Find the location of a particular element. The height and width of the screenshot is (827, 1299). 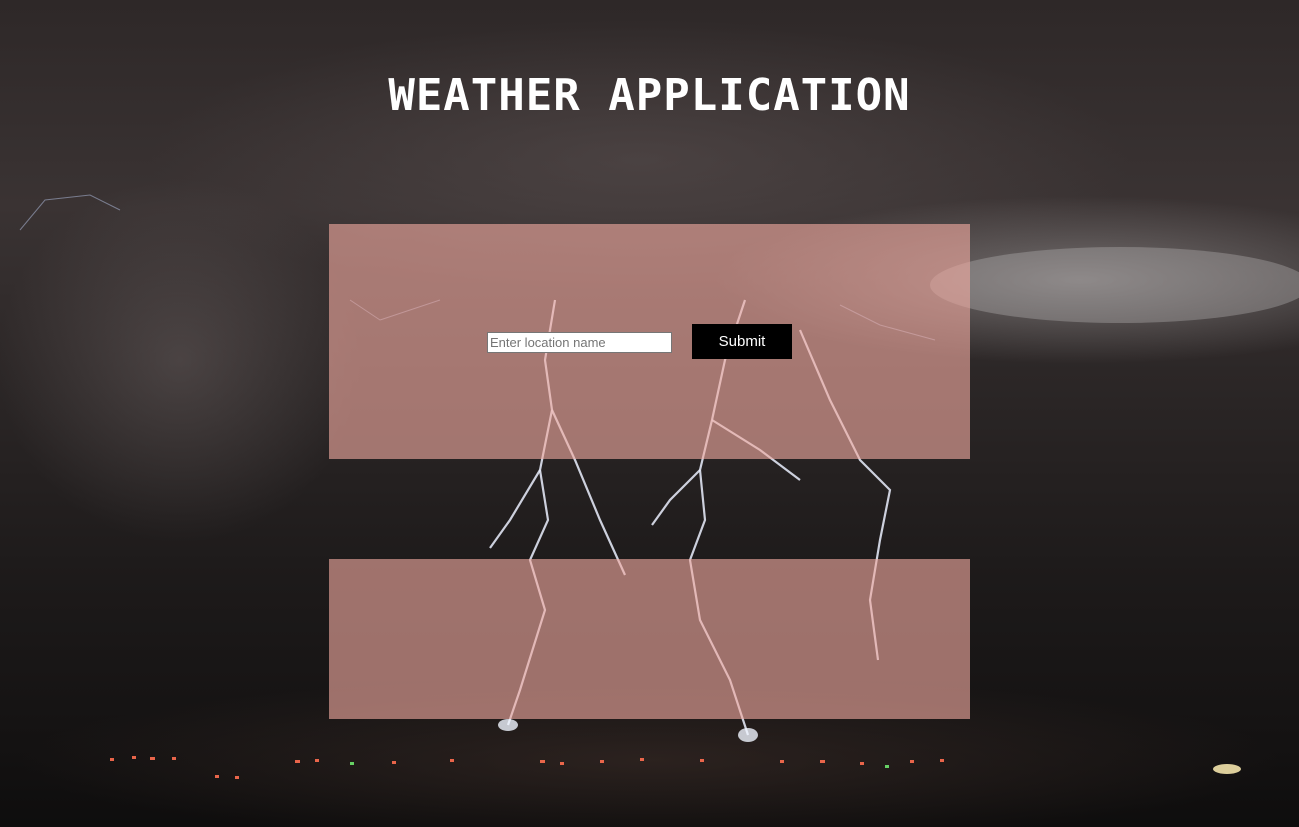

results-panel is located at coordinates (649, 639).